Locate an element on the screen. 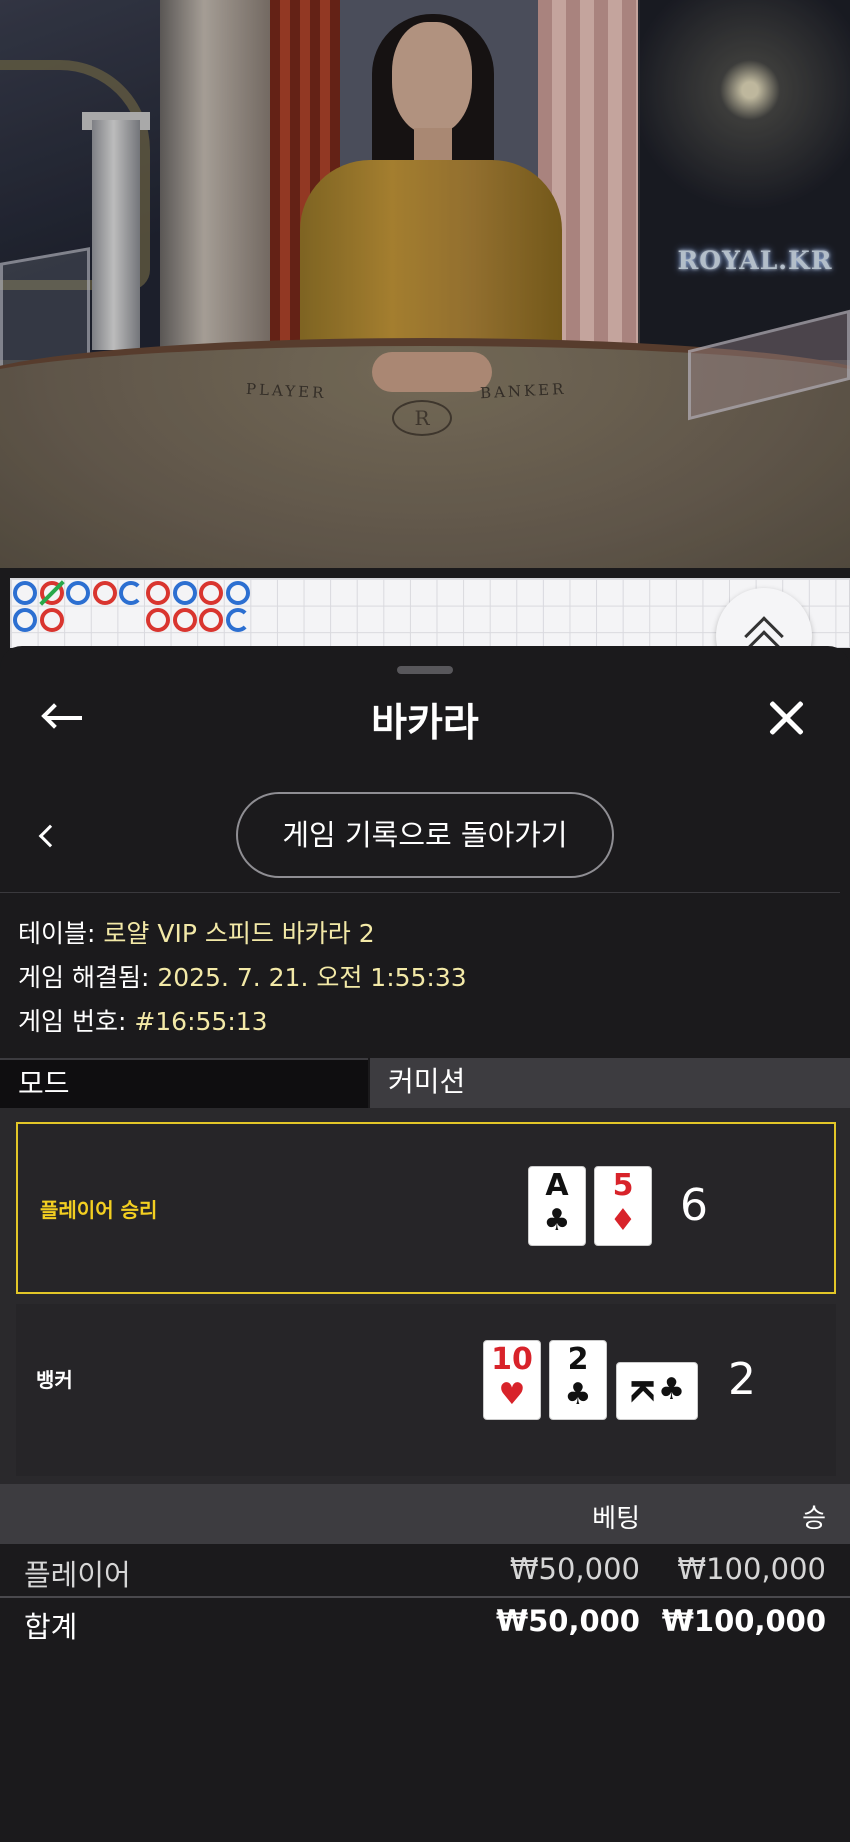  player-score: 6 is located at coordinates (694, 1205).